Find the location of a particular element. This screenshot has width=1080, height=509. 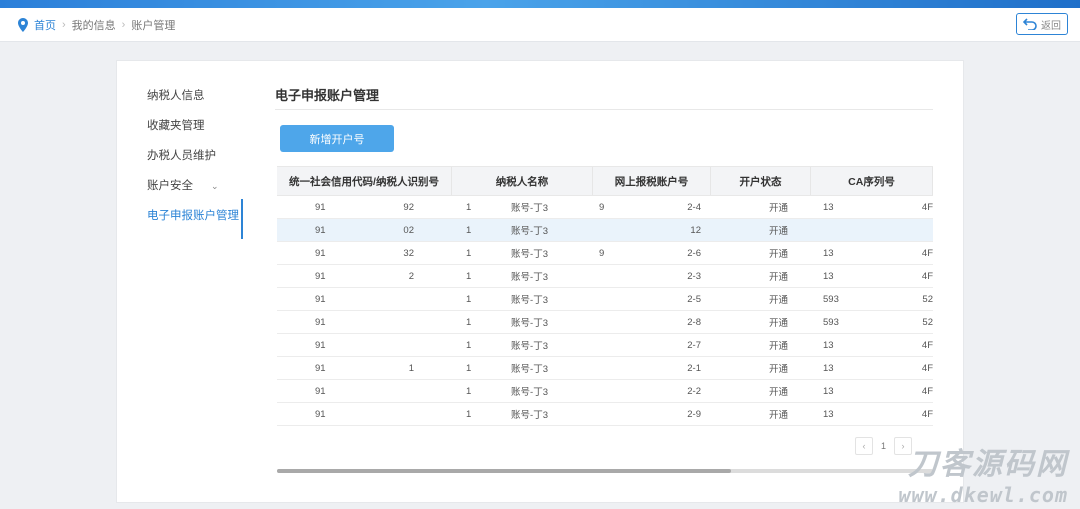

back-button: 返回 is located at coordinates (1042, 24).